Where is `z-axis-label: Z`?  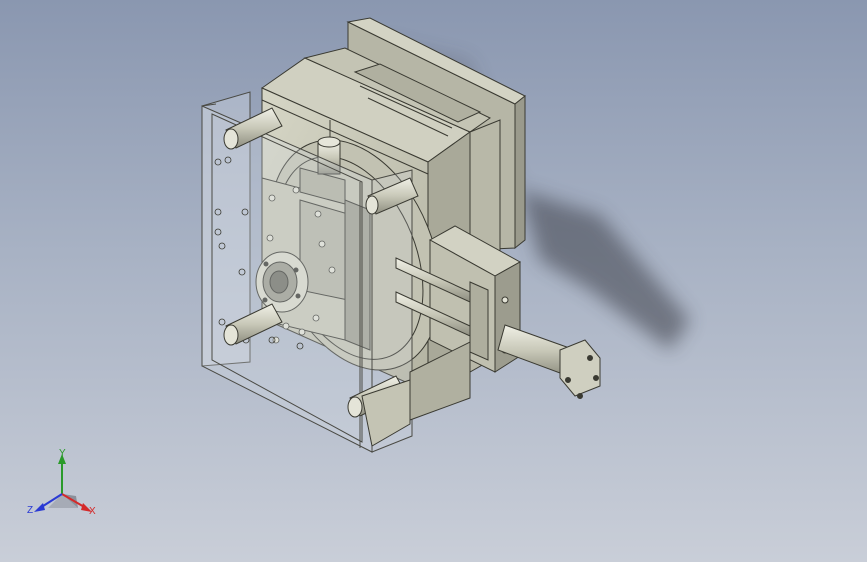 z-axis-label: Z is located at coordinates (30, 510).